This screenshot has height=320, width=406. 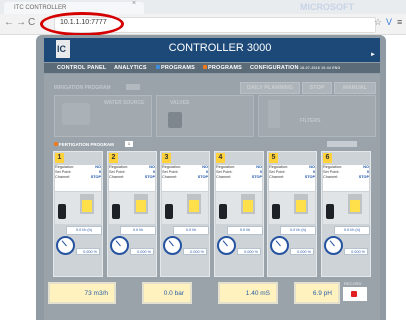 What do you see at coordinates (133, 87) in the screenshot?
I see `irrigation-program-select` at bounding box center [133, 87].